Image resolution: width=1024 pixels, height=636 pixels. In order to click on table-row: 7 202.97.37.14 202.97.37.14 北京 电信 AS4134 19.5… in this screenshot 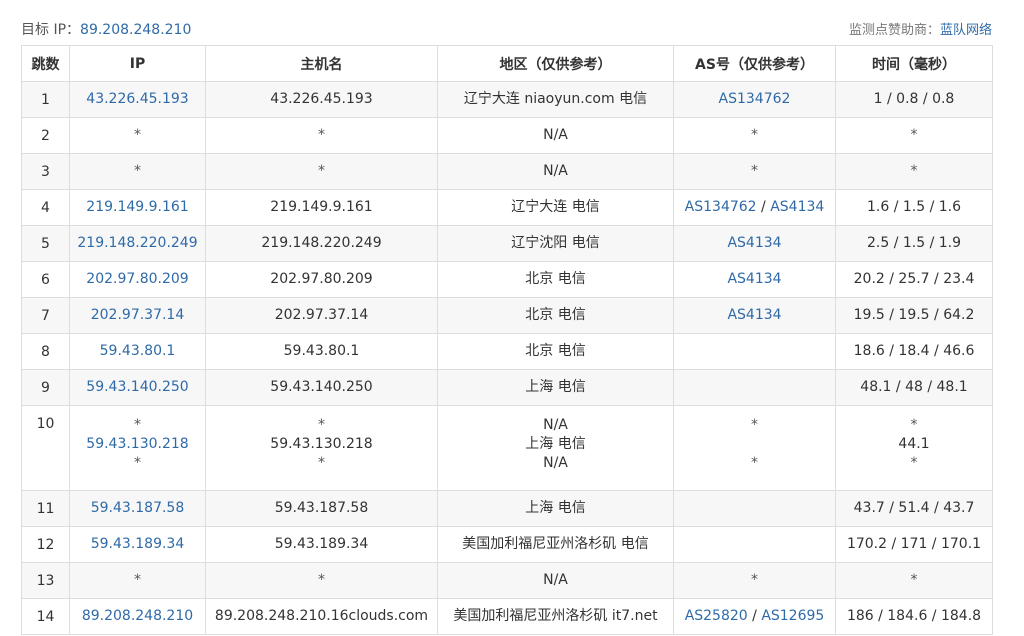, I will do `click(507, 315)`.